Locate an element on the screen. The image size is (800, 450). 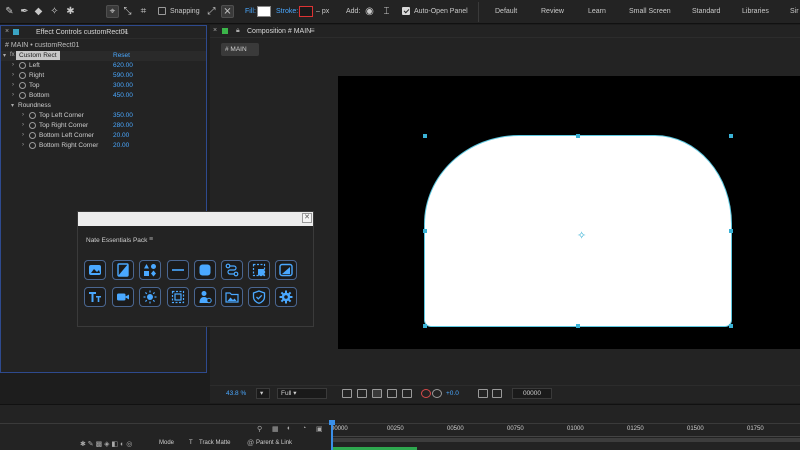
type-tool-icon: ⌶ is located at coordinates (386, 11).